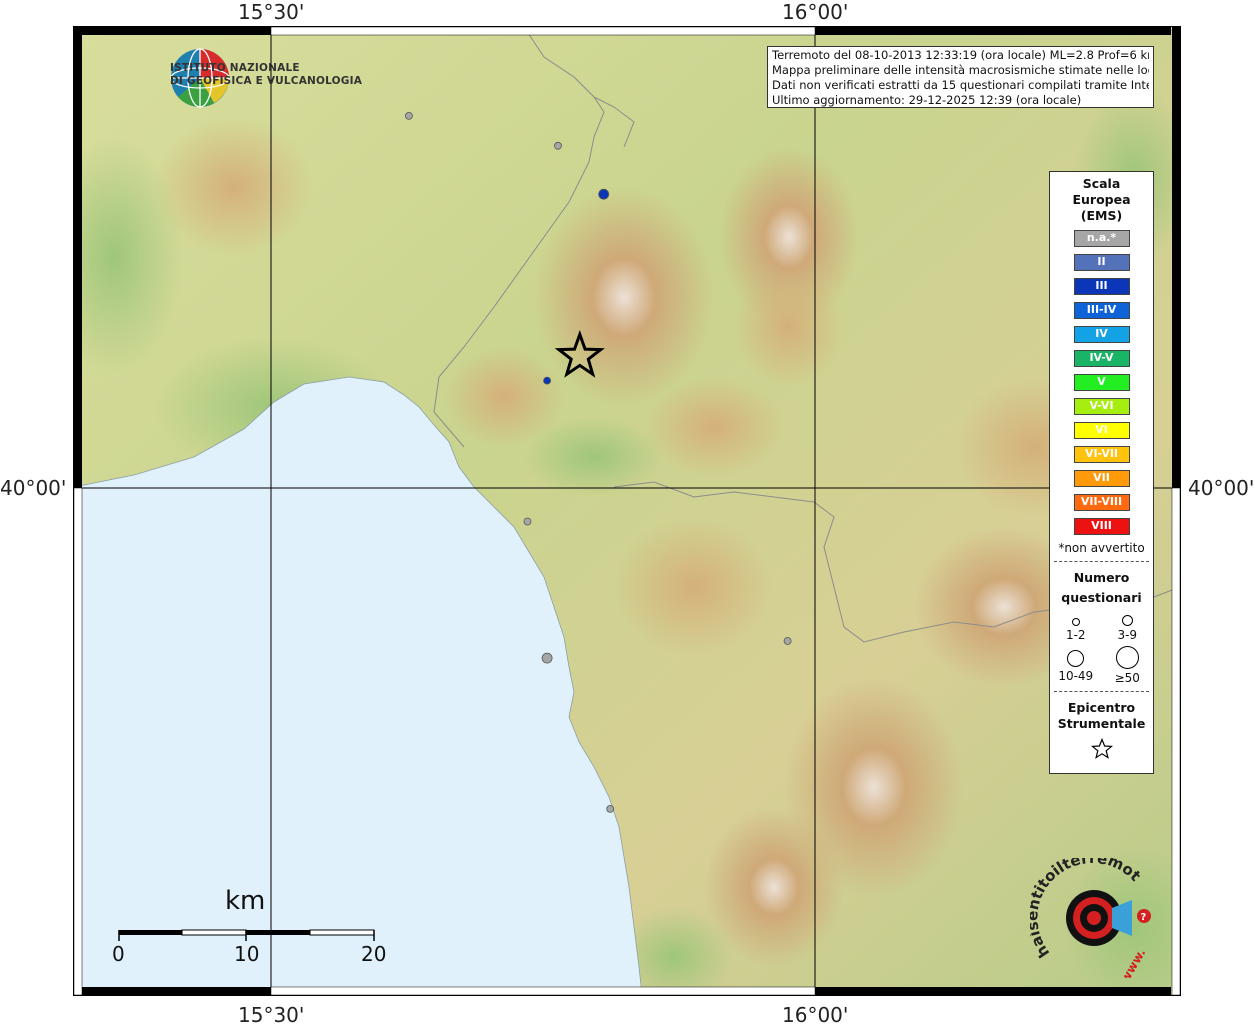 This screenshot has width=1254, height=1027. Describe the element at coordinates (1101, 310) in the screenshot. I see `legend-swatch: III-IV` at that location.